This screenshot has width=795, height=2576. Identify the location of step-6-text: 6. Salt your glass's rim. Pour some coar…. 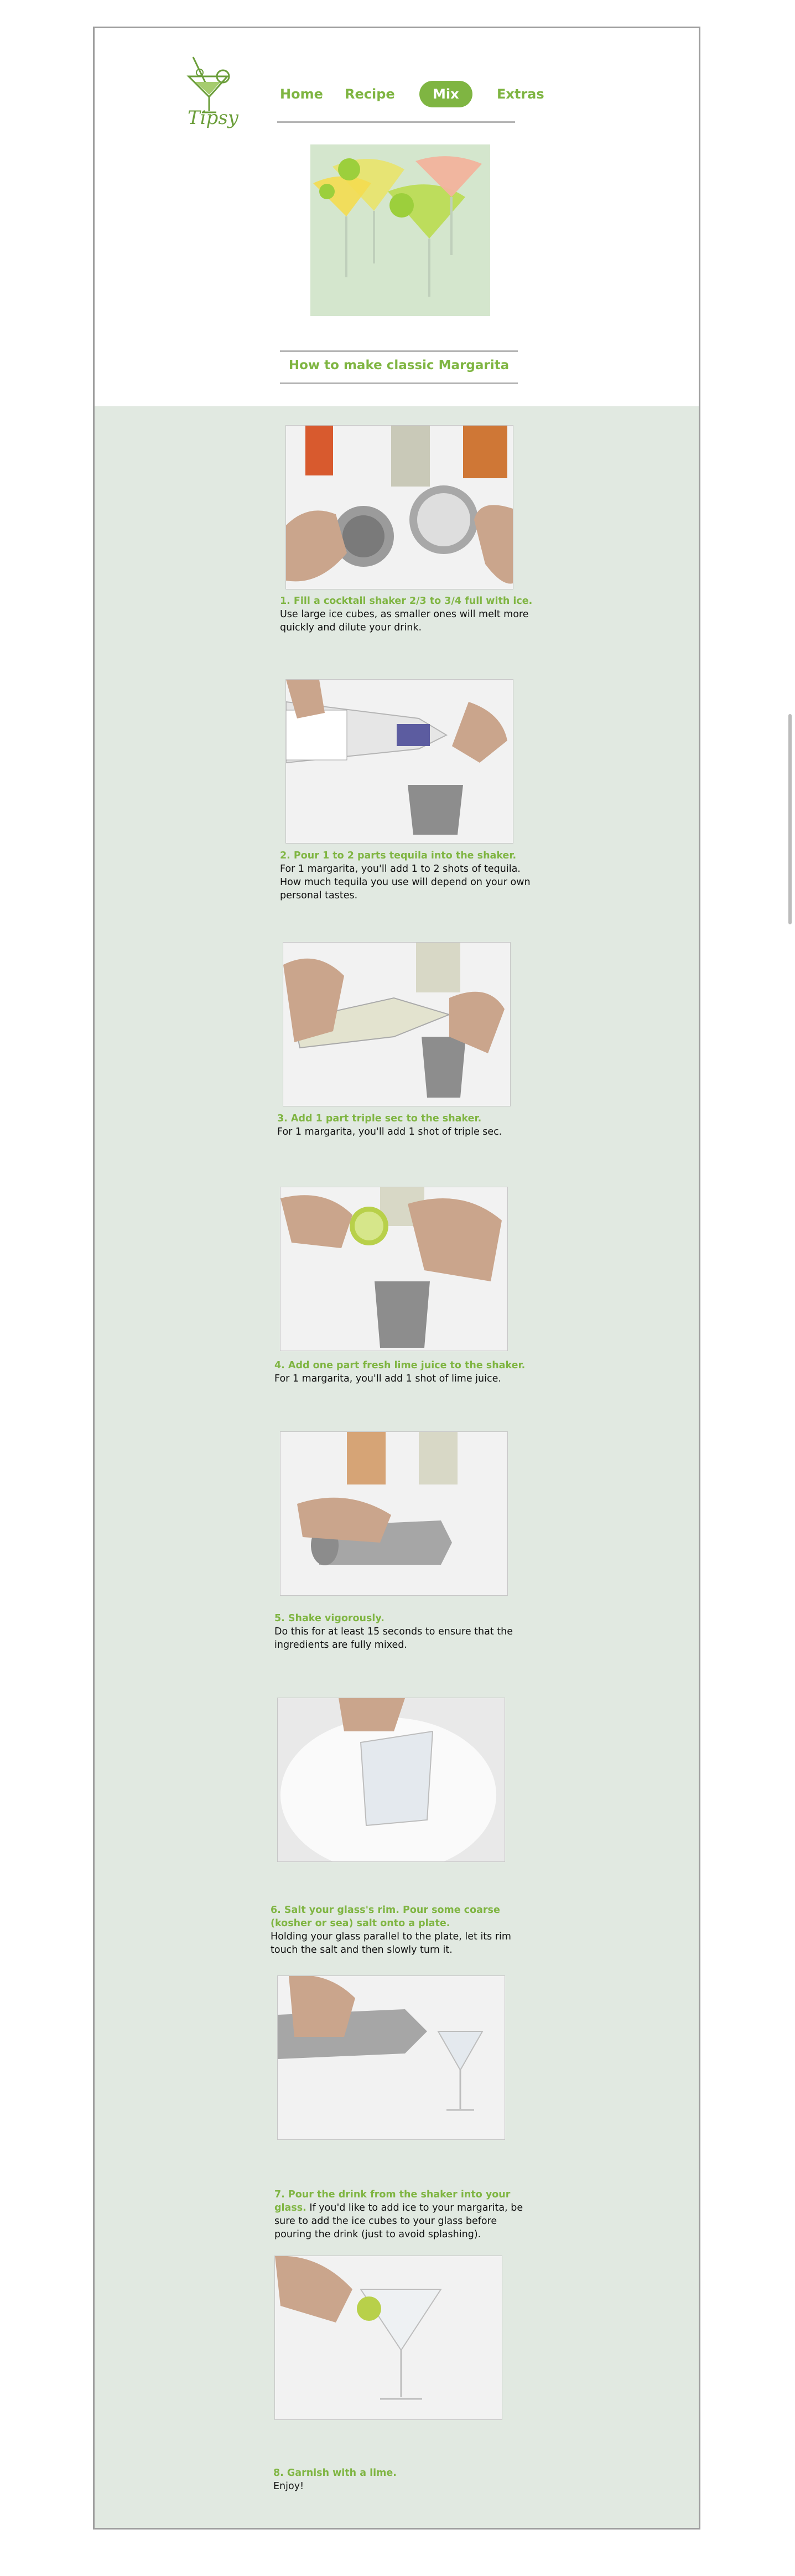
(398, 1930).